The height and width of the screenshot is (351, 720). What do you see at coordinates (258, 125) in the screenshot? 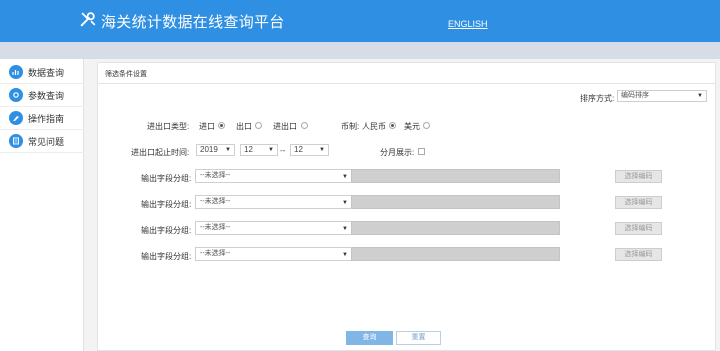
I see `radio-export` at bounding box center [258, 125].